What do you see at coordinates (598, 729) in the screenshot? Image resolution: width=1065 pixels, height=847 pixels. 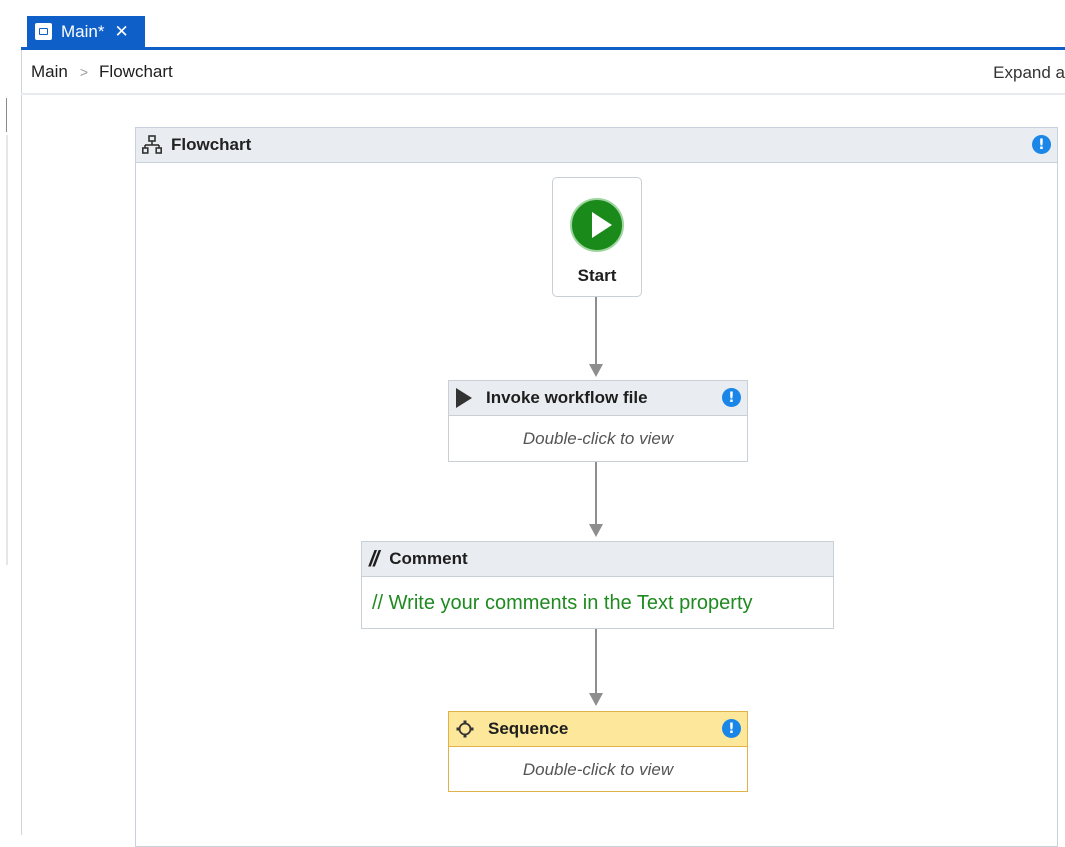 I see `sequence-header: Sequence !` at bounding box center [598, 729].